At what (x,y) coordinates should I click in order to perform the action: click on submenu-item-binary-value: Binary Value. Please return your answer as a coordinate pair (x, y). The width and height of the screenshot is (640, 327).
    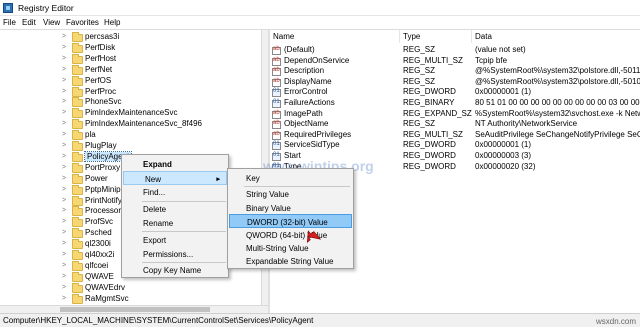
    Looking at the image, I should click on (290, 208).